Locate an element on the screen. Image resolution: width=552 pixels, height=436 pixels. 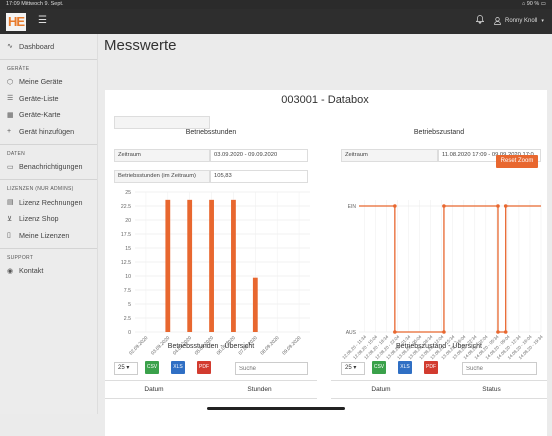
battery-indicator: ⌂ 90 % ▭ is located at coordinates (533, 4).